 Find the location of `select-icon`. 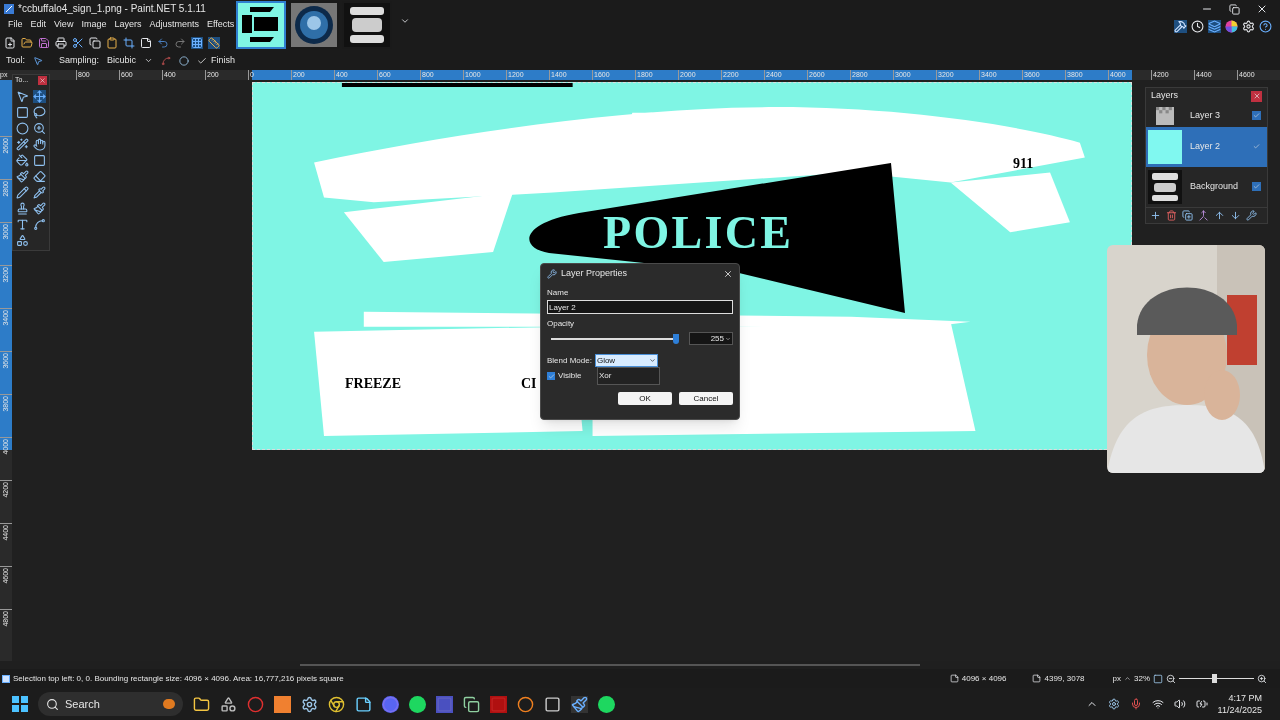

select-icon is located at coordinates (22, 96).